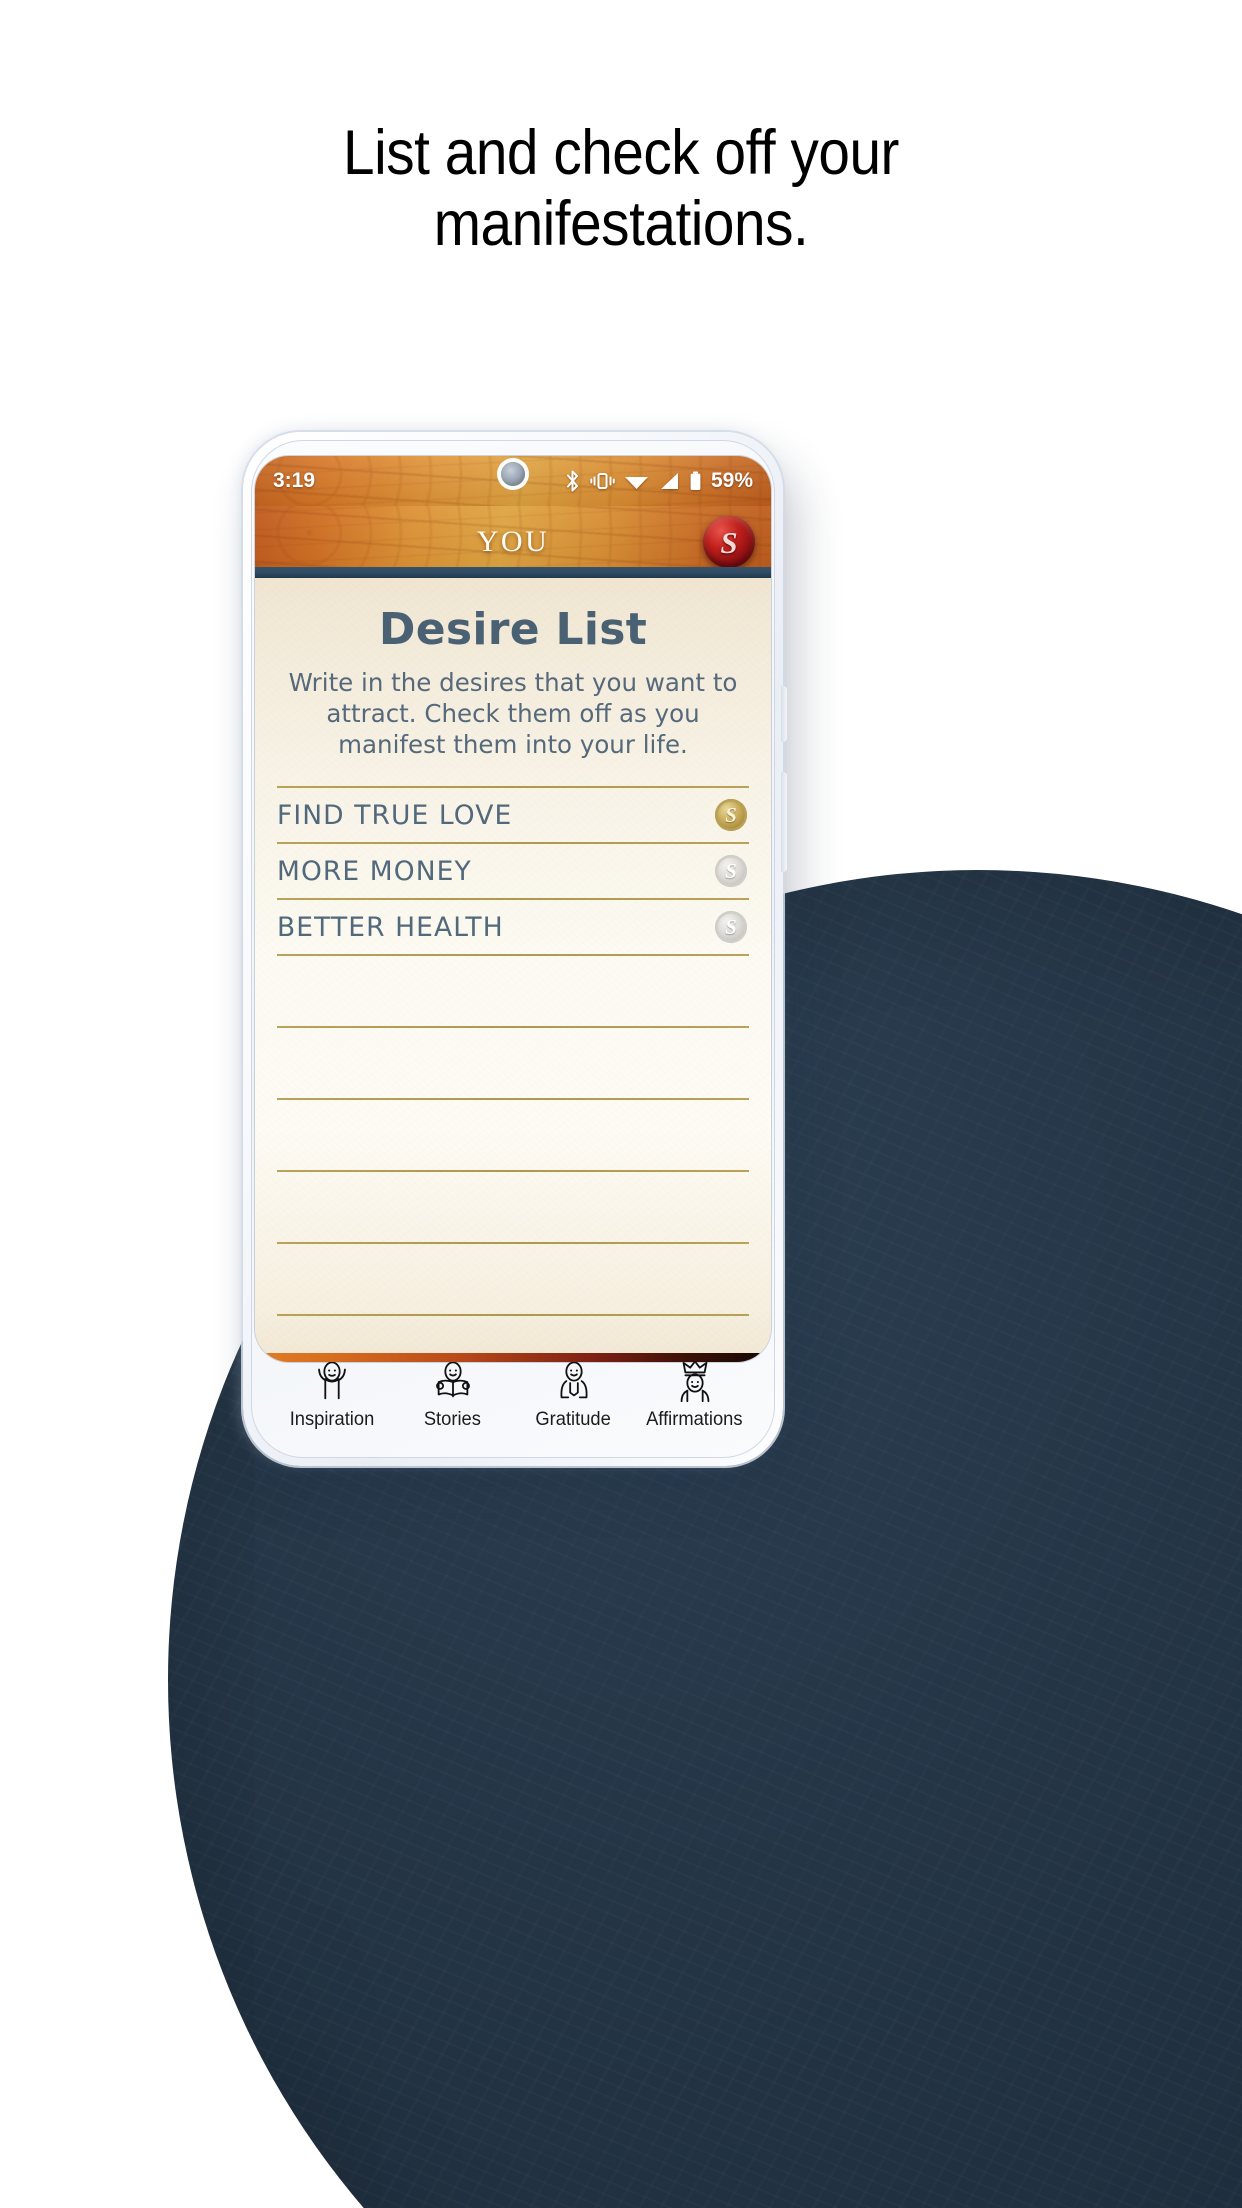 The image size is (1242, 2208). I want to click on app-header-bar: YOU S, so click(513, 542).